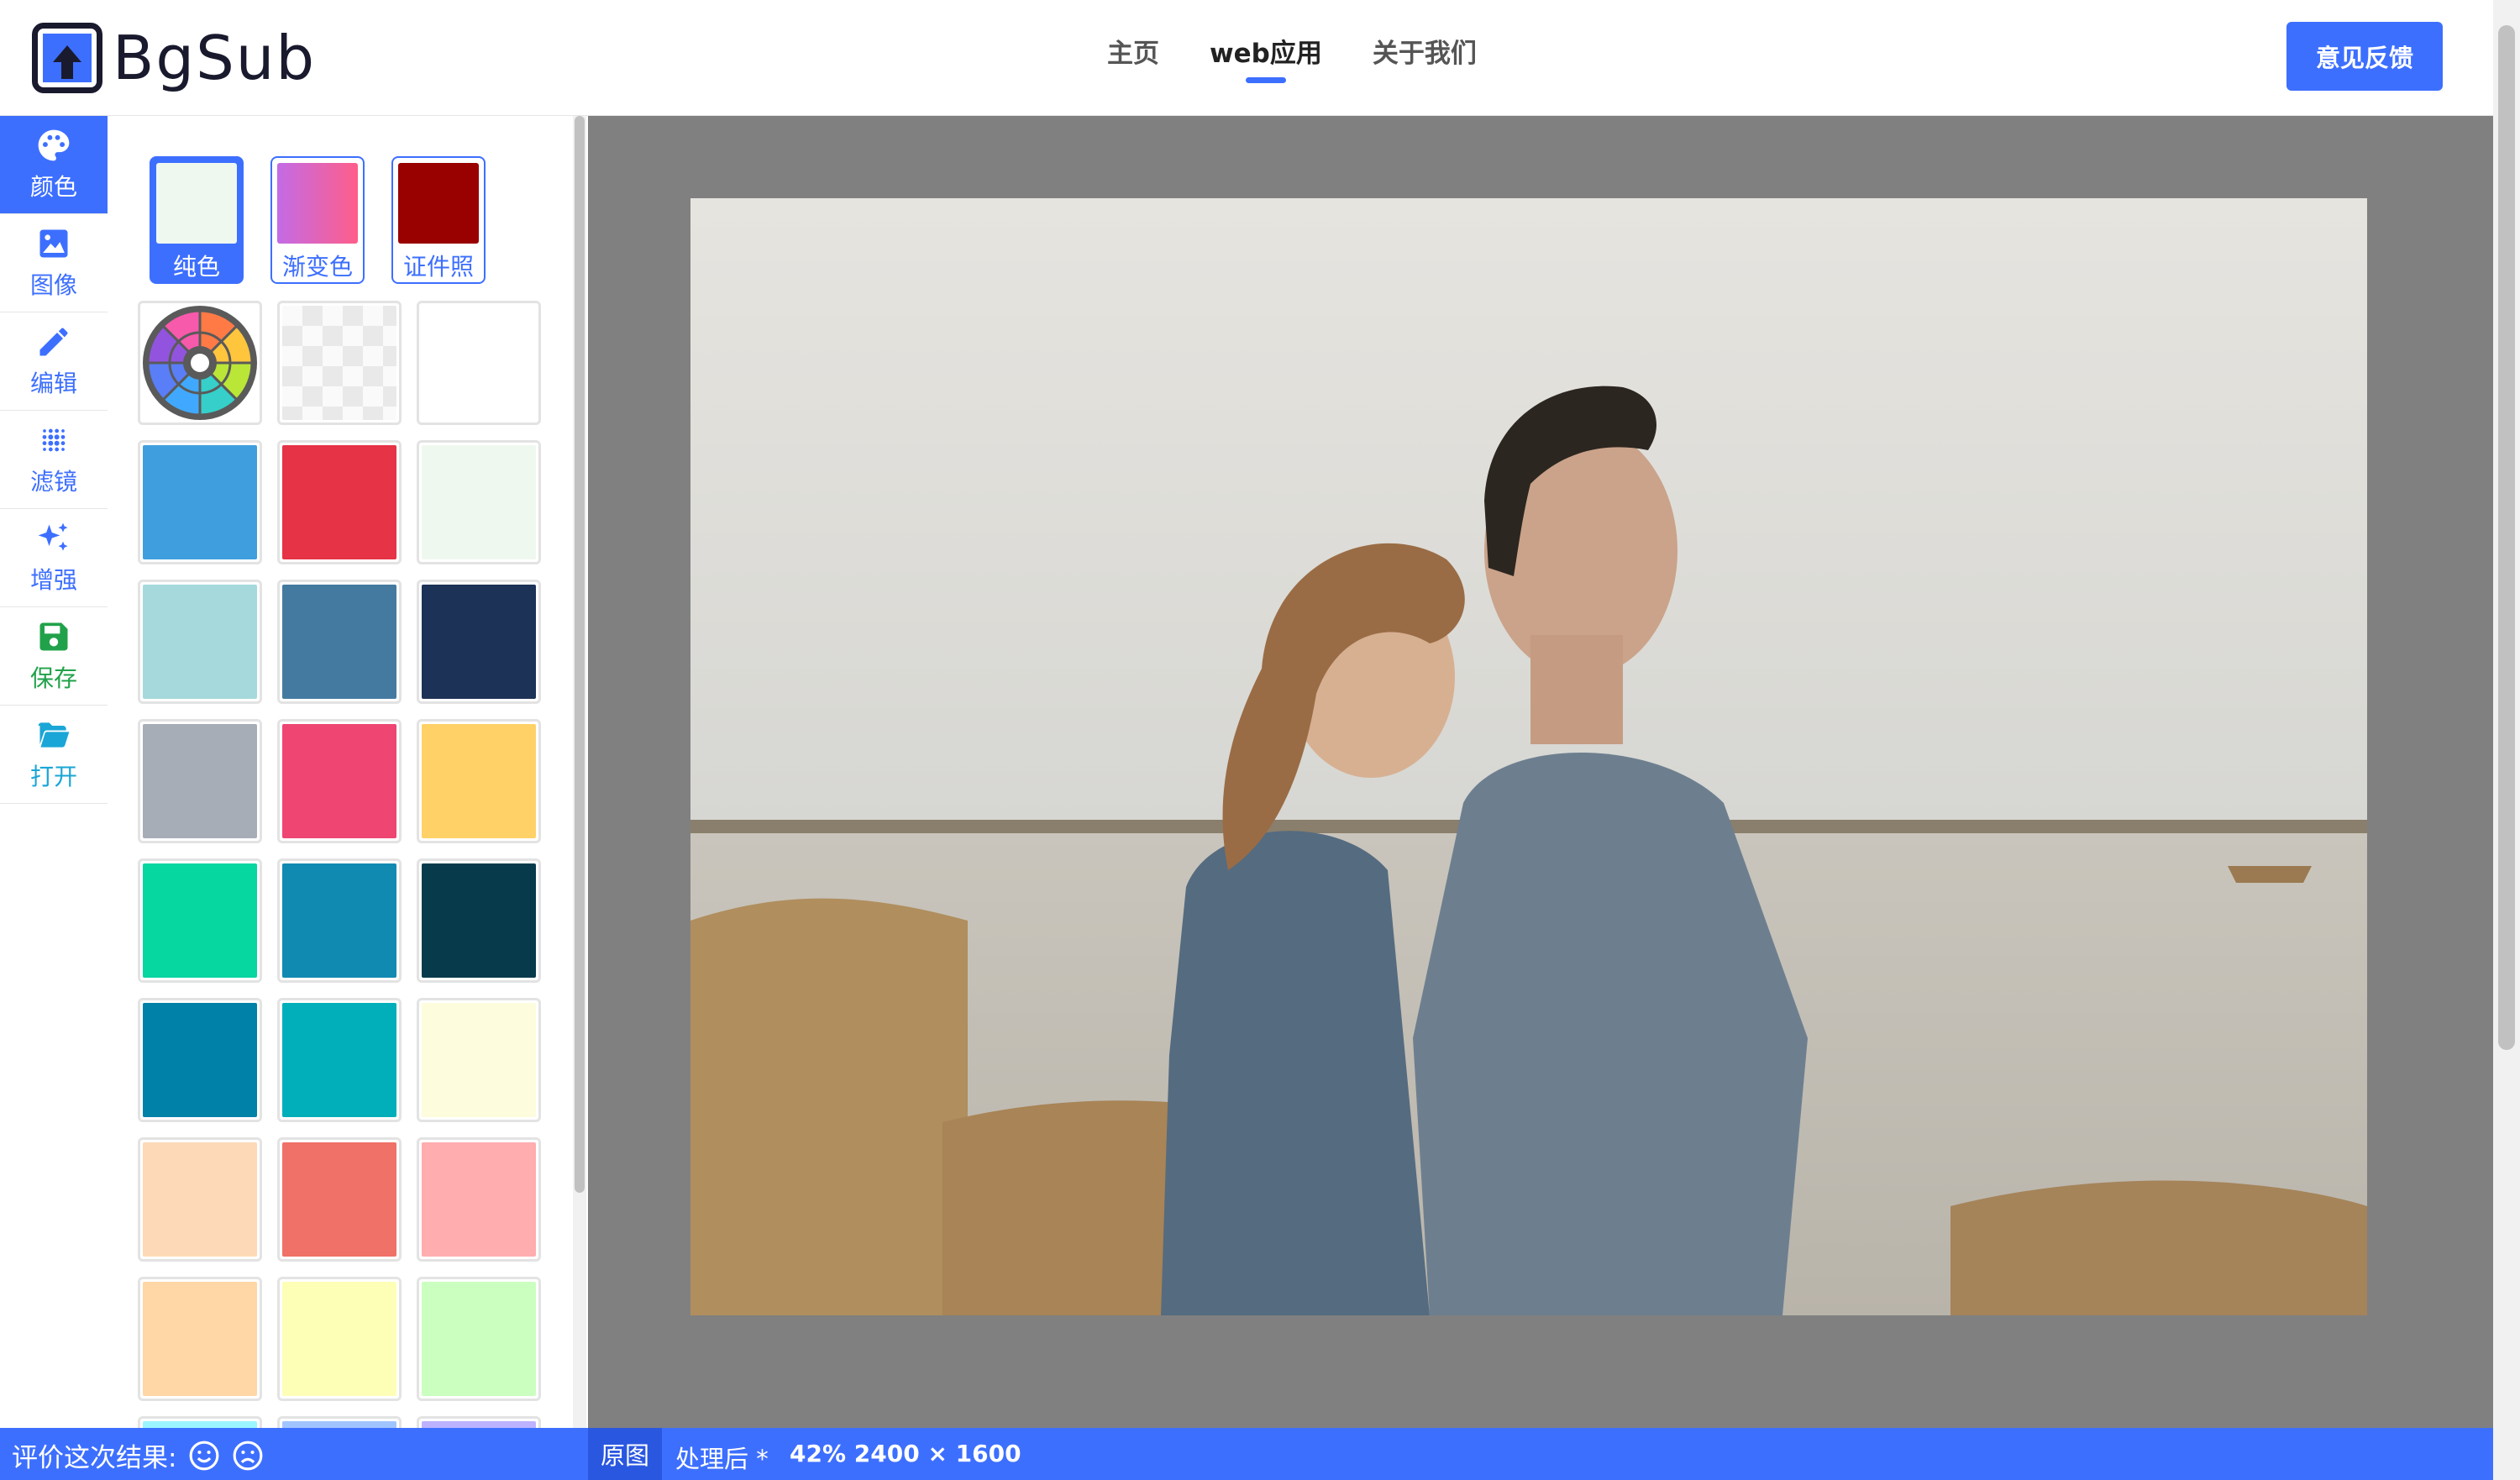 The image size is (2520, 1480). I want to click on logo: BgSub, so click(174, 58).